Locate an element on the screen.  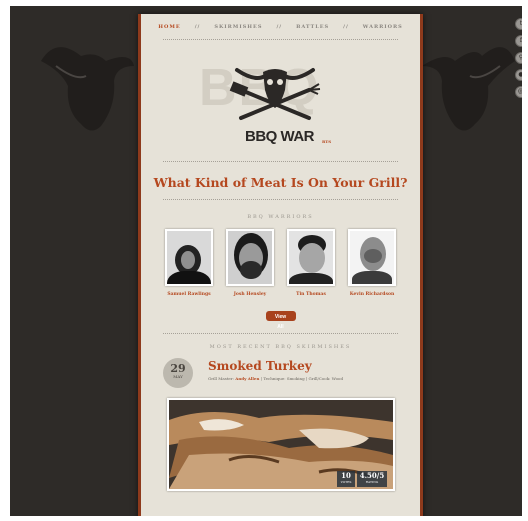
twitter-icon: t is located at coordinates (518, 24).